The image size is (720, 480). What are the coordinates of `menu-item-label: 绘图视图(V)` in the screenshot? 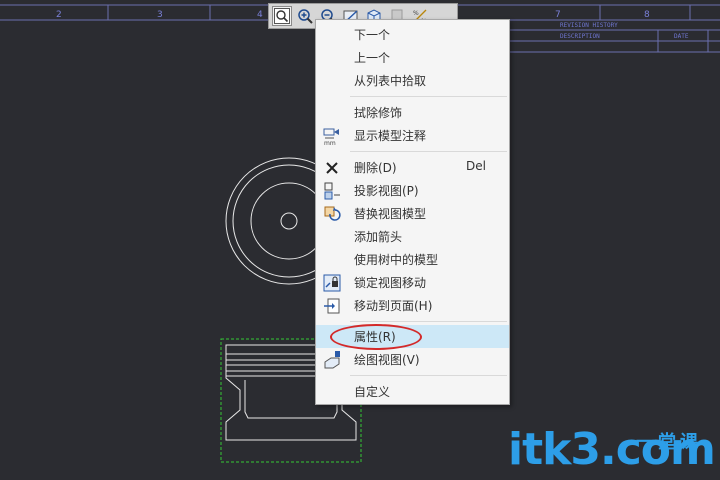 It's located at (387, 360).